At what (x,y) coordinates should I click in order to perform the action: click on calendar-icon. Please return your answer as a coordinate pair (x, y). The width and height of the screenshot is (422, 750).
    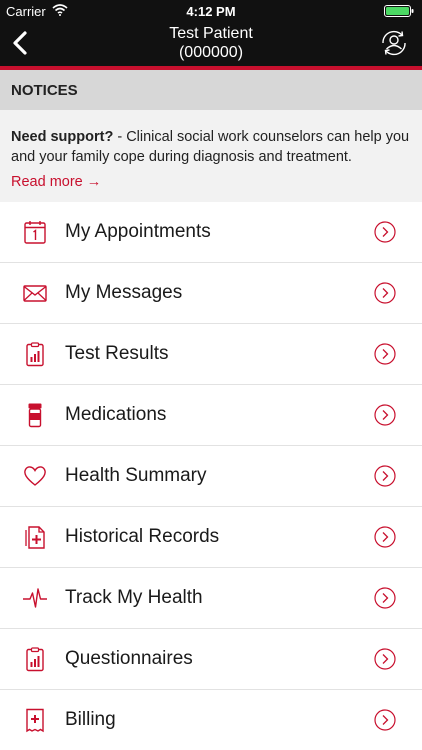
    Looking at the image, I should click on (35, 232).